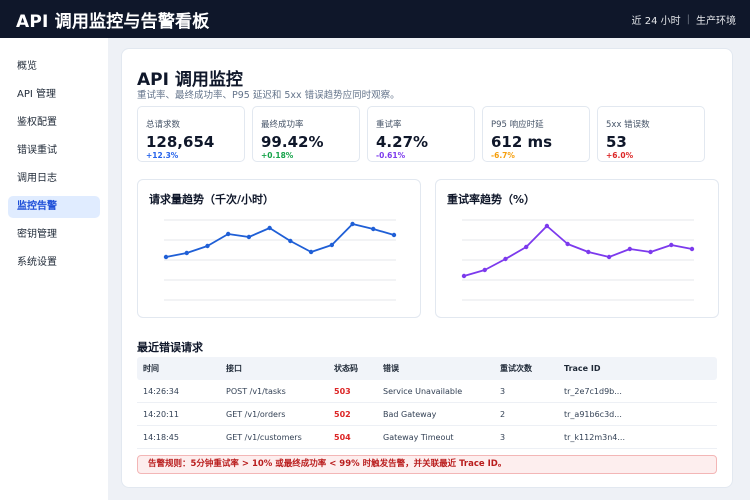 The width and height of the screenshot is (750, 500). I want to click on column-header-endpoint: 接口, so click(274, 368).